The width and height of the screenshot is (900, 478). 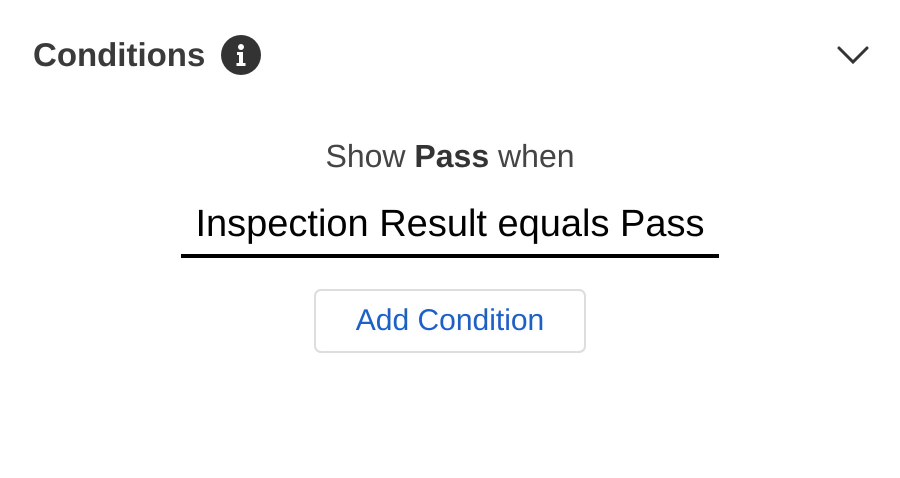 I want to click on add-condition-button: Add Condition, so click(x=450, y=321).